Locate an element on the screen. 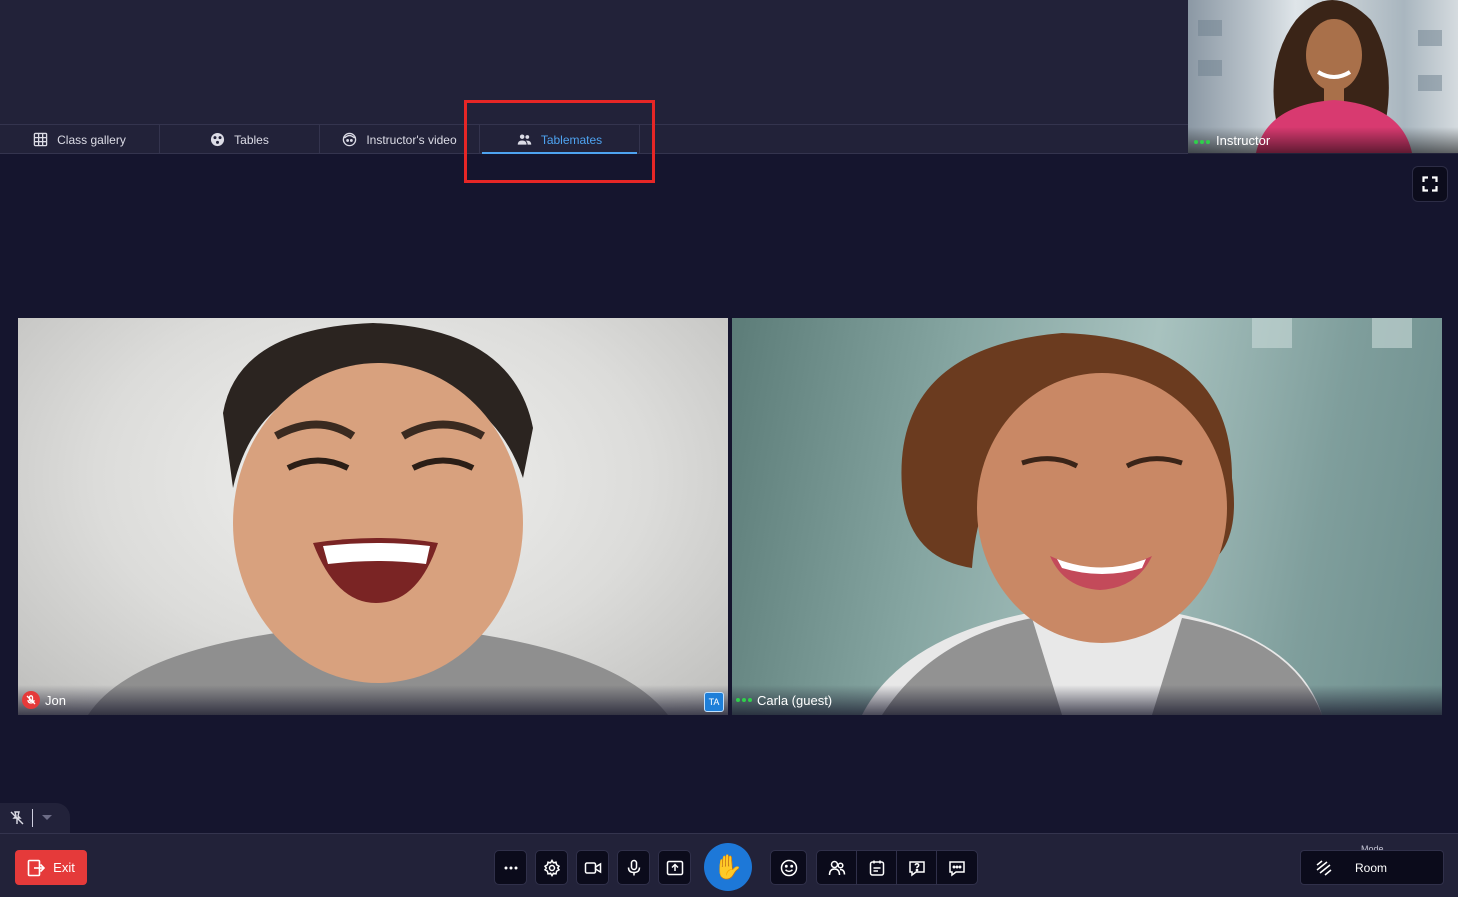 The height and width of the screenshot is (897, 1458). participant-name-bar: Carla (guest) is located at coordinates (1087, 700).